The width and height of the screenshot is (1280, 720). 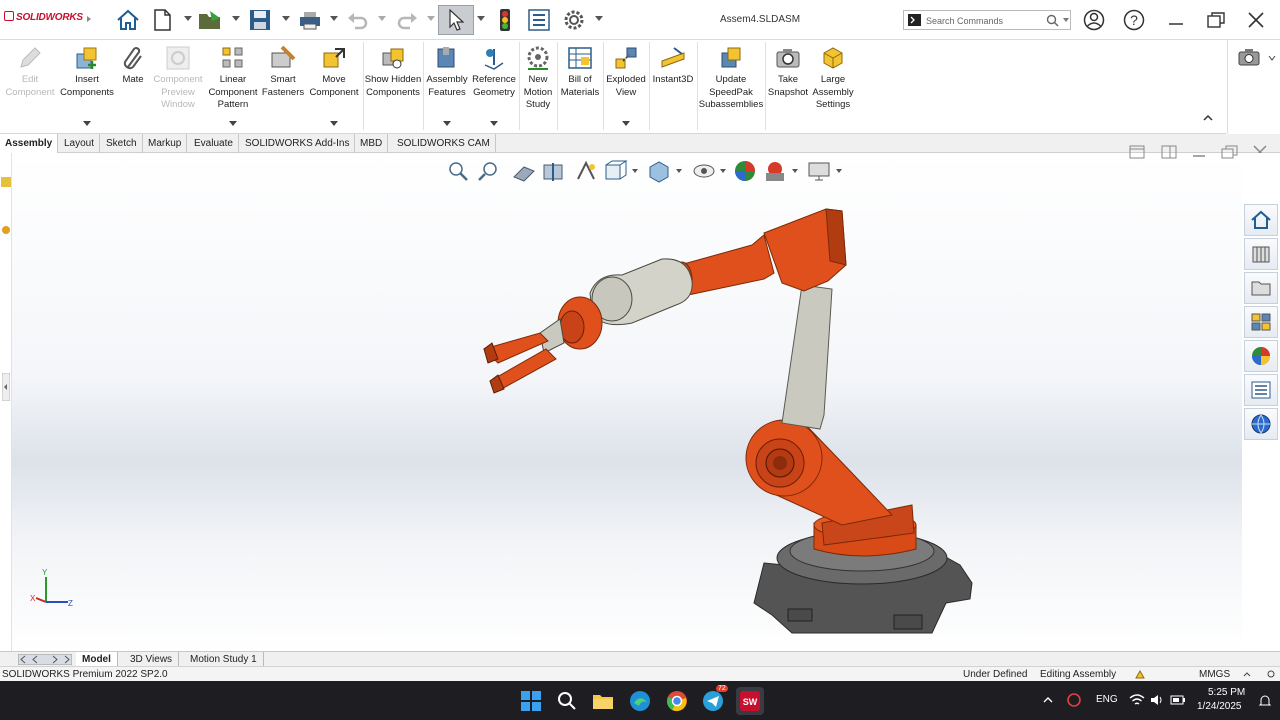 What do you see at coordinates (819, 472) in the screenshot?
I see `robot-lower-arm` at bounding box center [819, 472].